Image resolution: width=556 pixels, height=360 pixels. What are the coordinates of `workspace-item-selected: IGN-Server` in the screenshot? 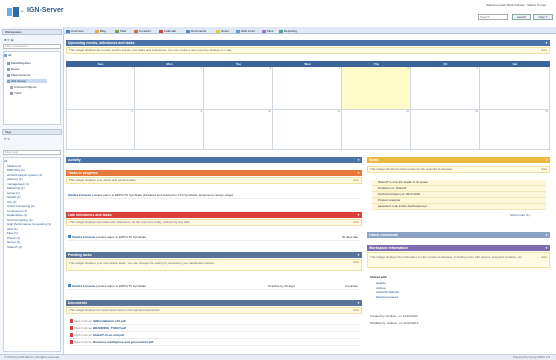 It's located at (27, 81).